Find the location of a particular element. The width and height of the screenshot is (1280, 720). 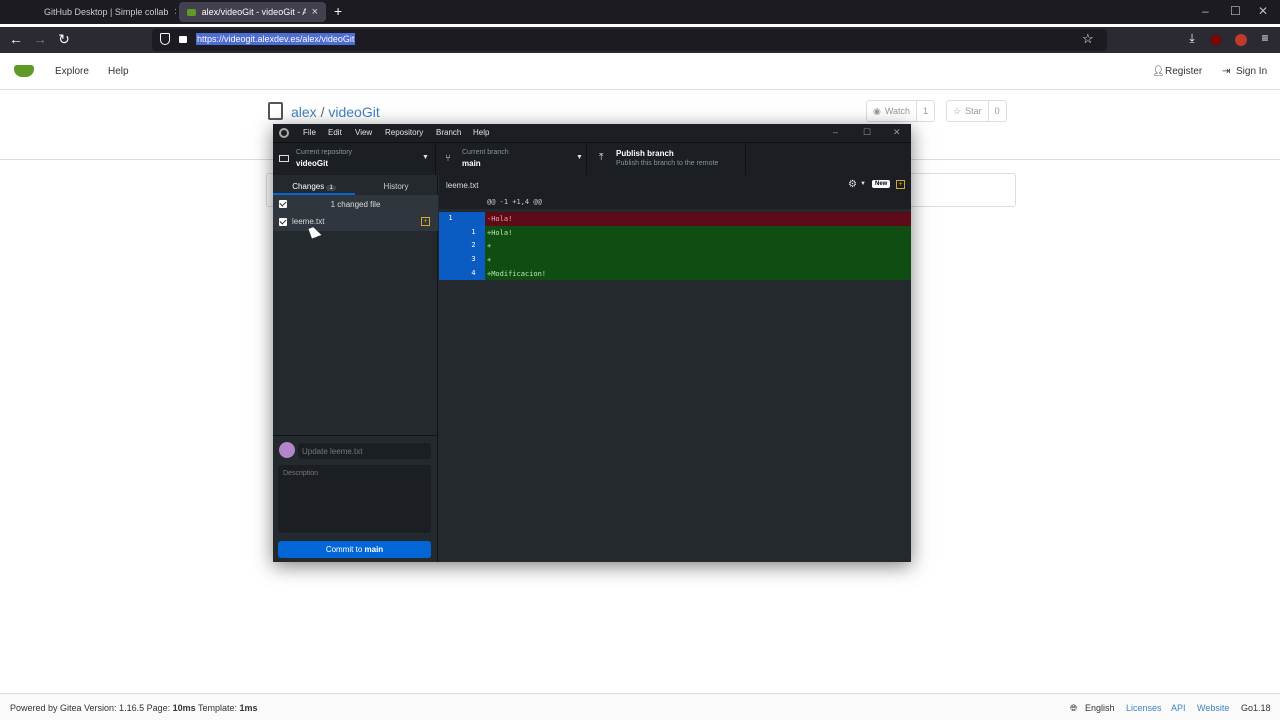

hunk-text: @@ -1 +1,4 @@ is located at coordinates (514, 202).